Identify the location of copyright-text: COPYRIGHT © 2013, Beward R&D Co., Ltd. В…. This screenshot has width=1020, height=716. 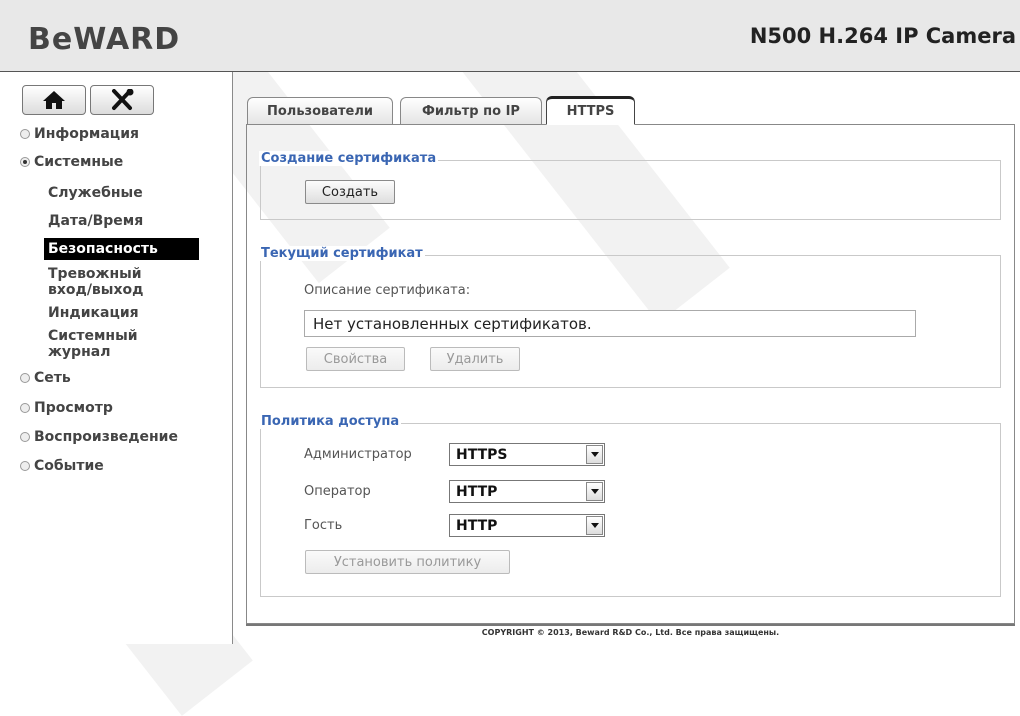
(630, 632).